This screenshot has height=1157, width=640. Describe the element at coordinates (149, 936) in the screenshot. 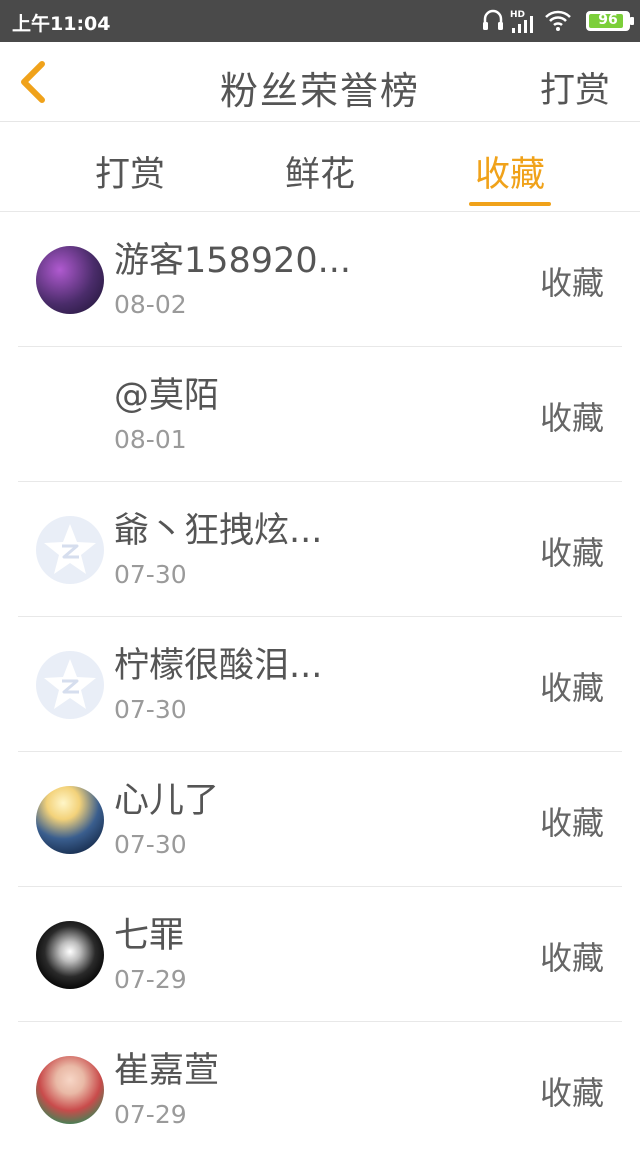

I see `user-name: 七罪` at that location.